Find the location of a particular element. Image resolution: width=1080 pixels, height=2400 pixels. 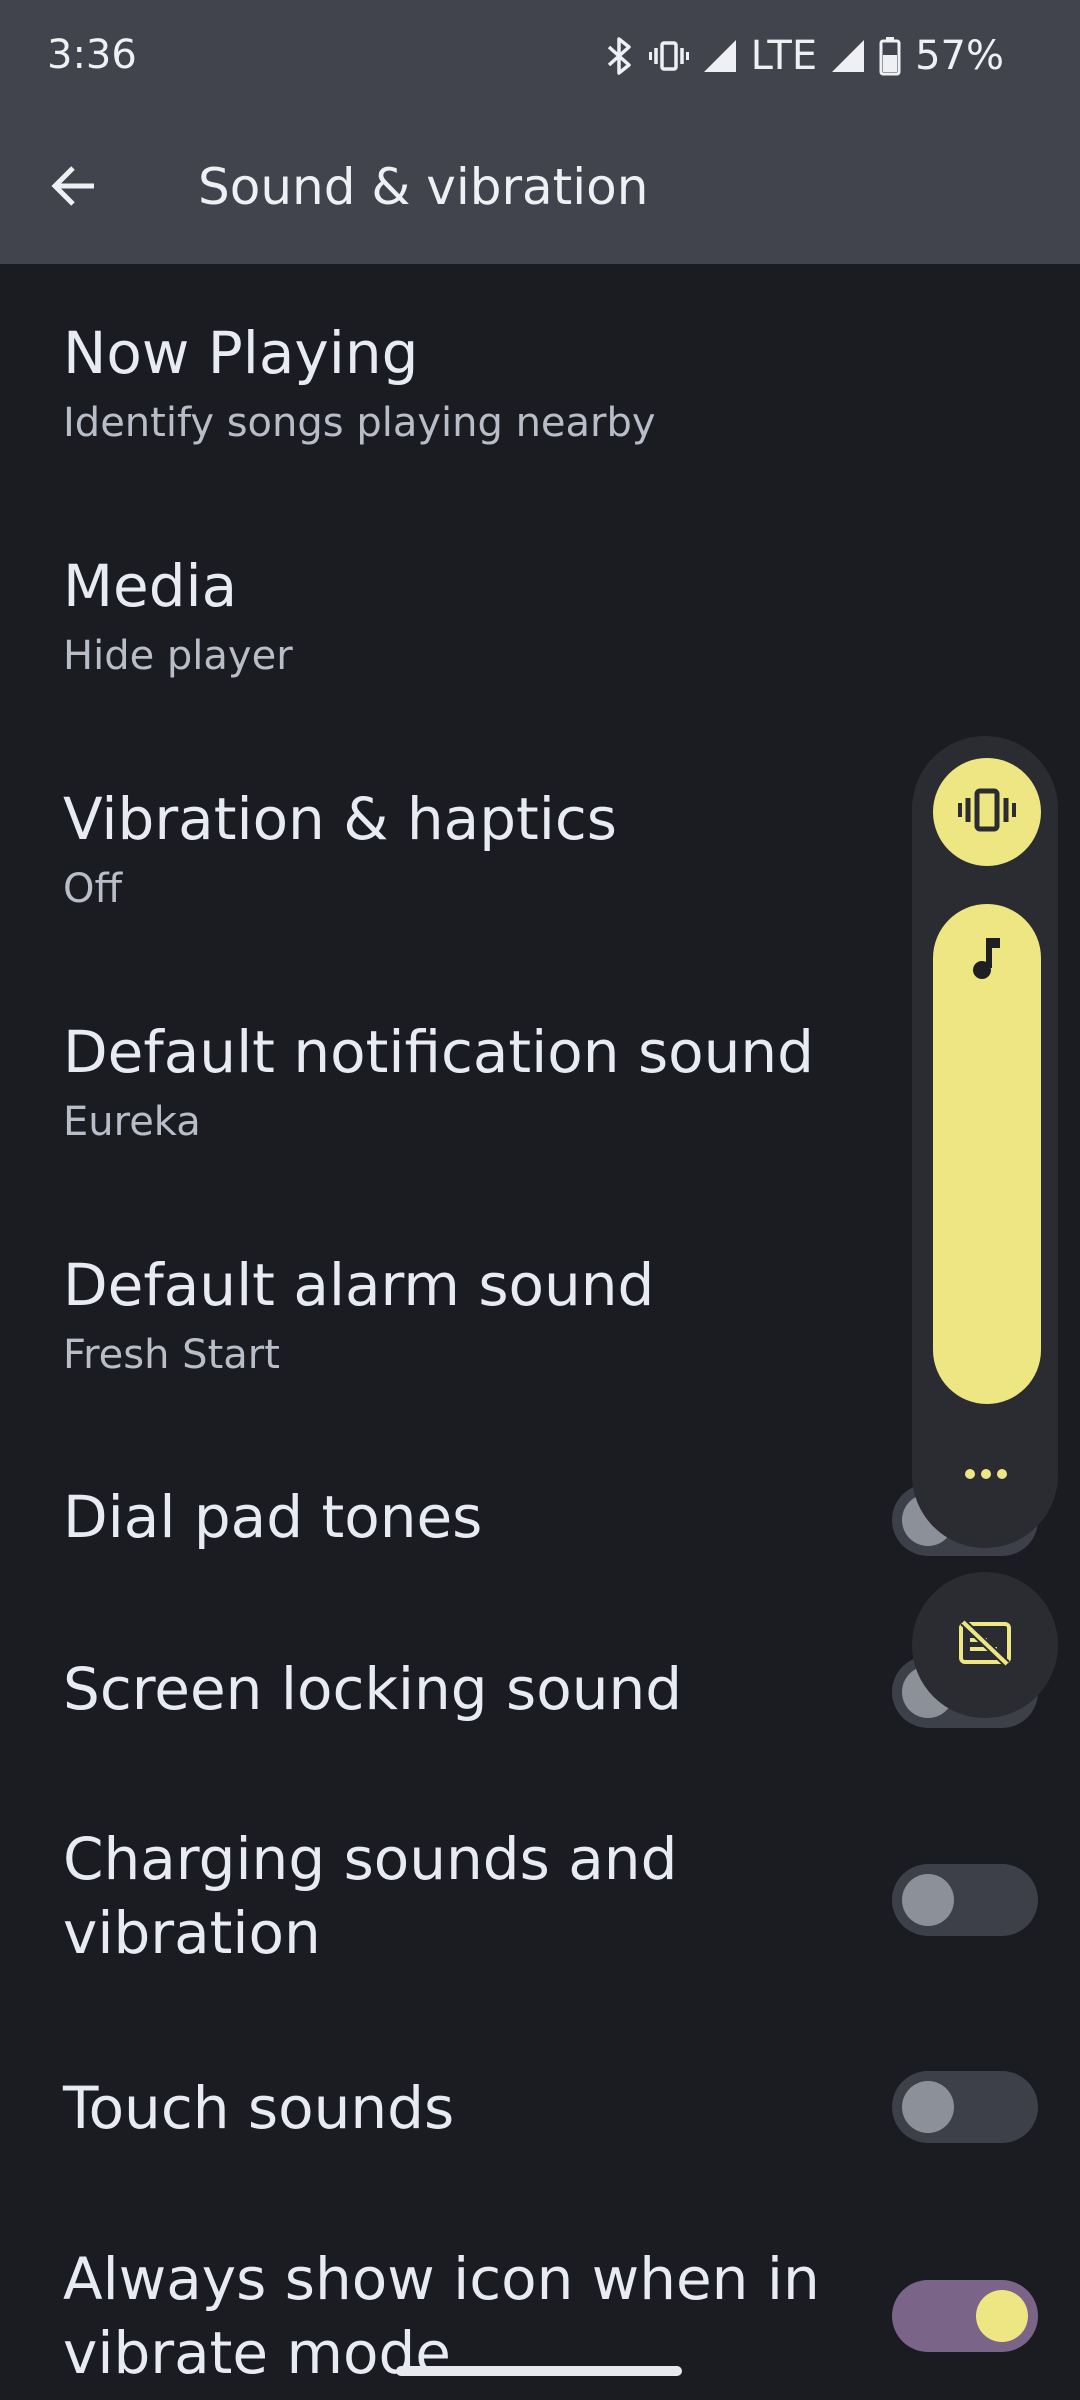

setting-title: Default alarm sound is located at coordinates (359, 1285).